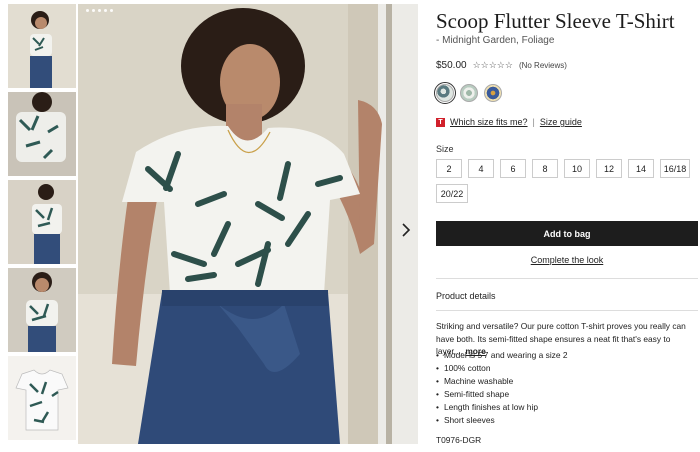 This screenshot has height=452, width=700. I want to click on chevron-right-icon, so click(406, 230).